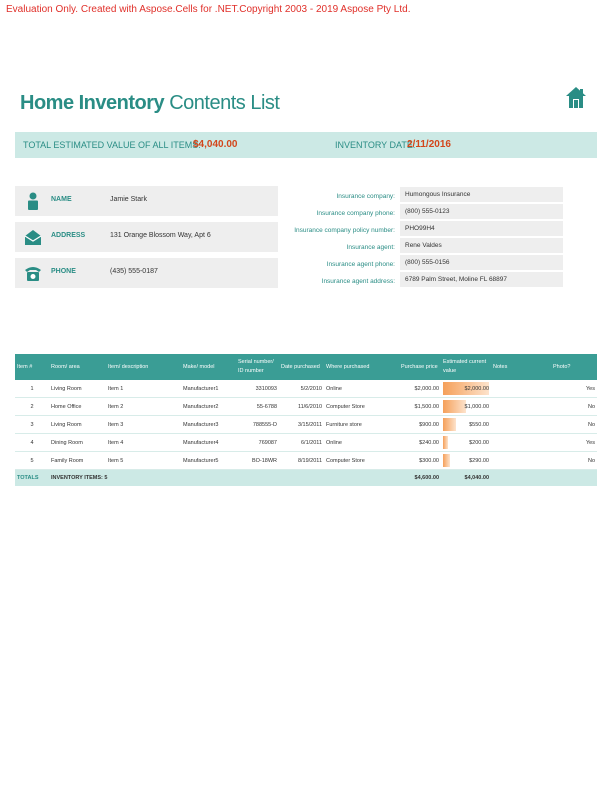 Image resolution: width=612 pixels, height=792 pixels. What do you see at coordinates (479, 442) in the screenshot?
I see `value-text: $200.00` at bounding box center [479, 442].